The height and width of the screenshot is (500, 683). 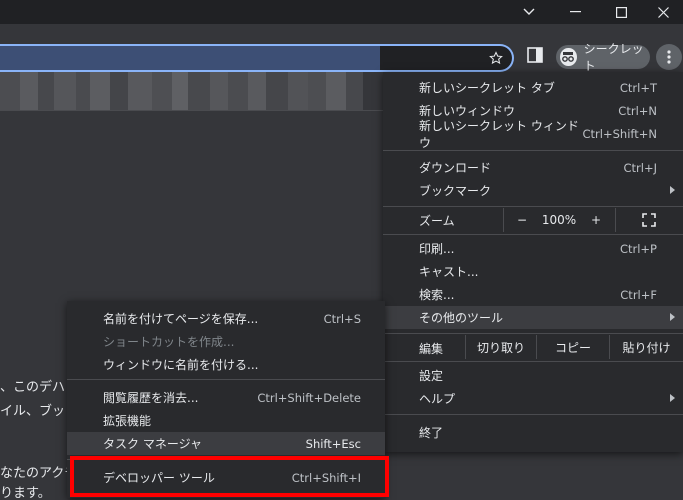 I want to click on fullscreen-icon, so click(x=649, y=220).